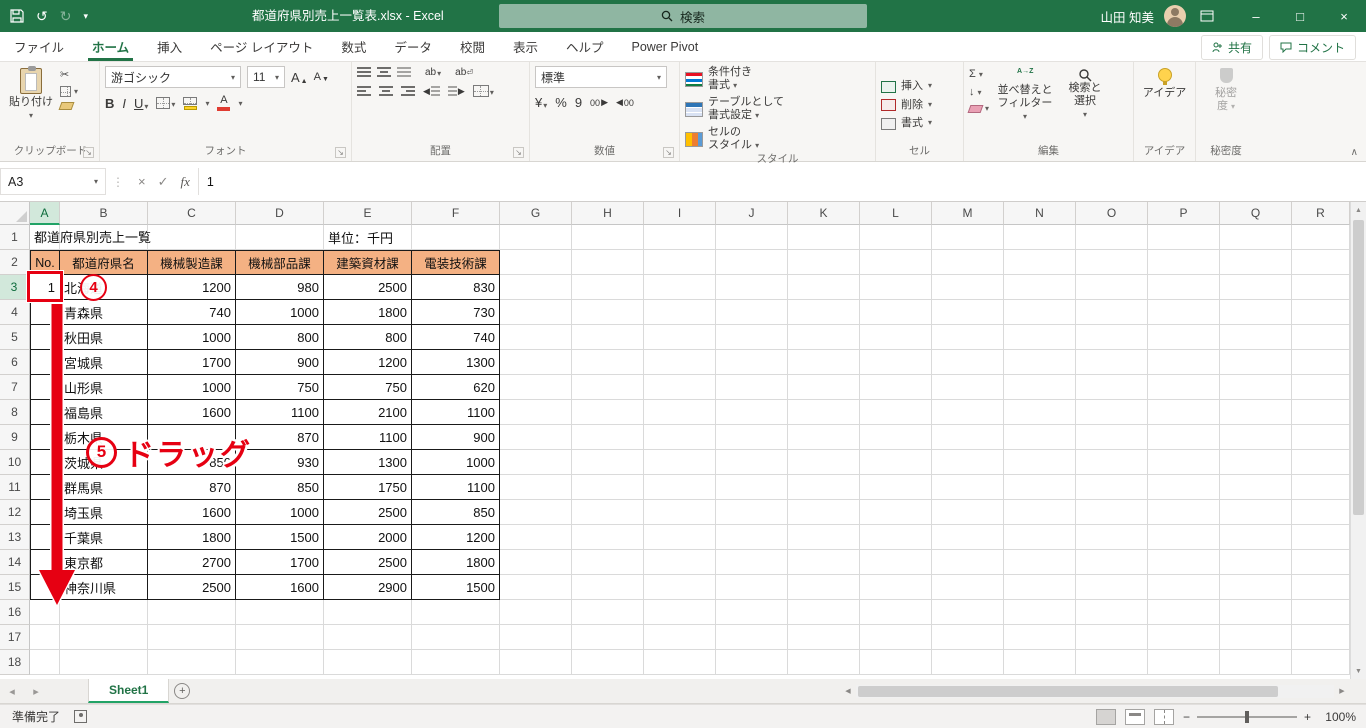 The height and width of the screenshot is (728, 1366). What do you see at coordinates (280, 637) in the screenshot?
I see `cell-D17` at bounding box center [280, 637].